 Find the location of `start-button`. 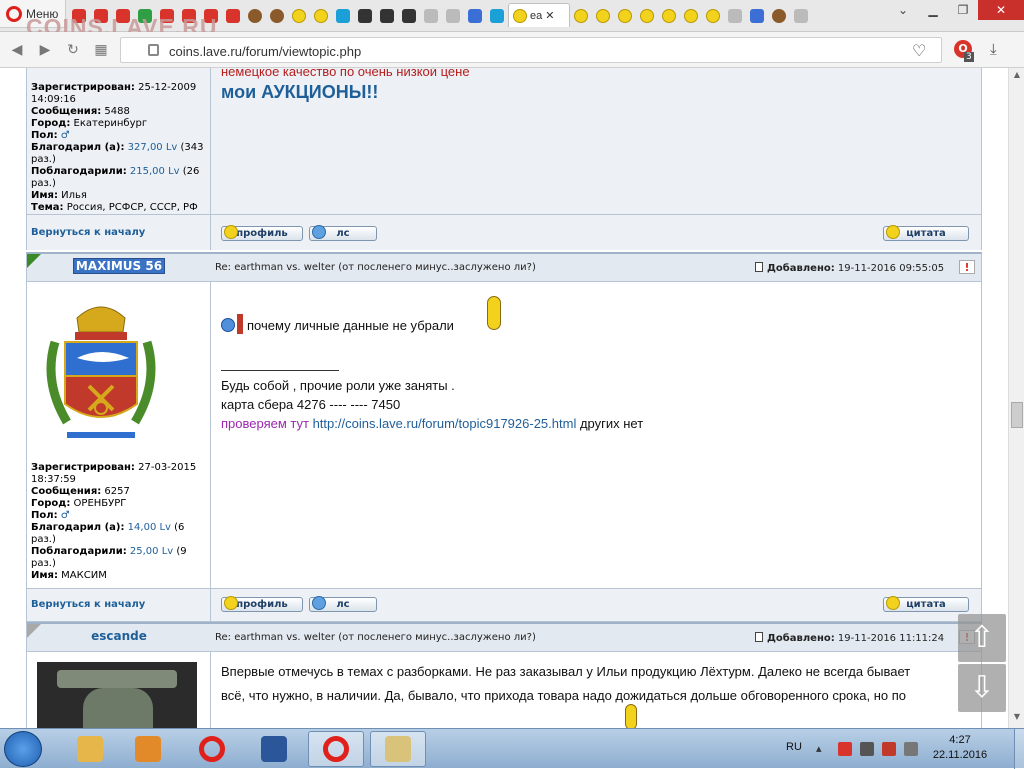

start-button is located at coordinates (23, 749).